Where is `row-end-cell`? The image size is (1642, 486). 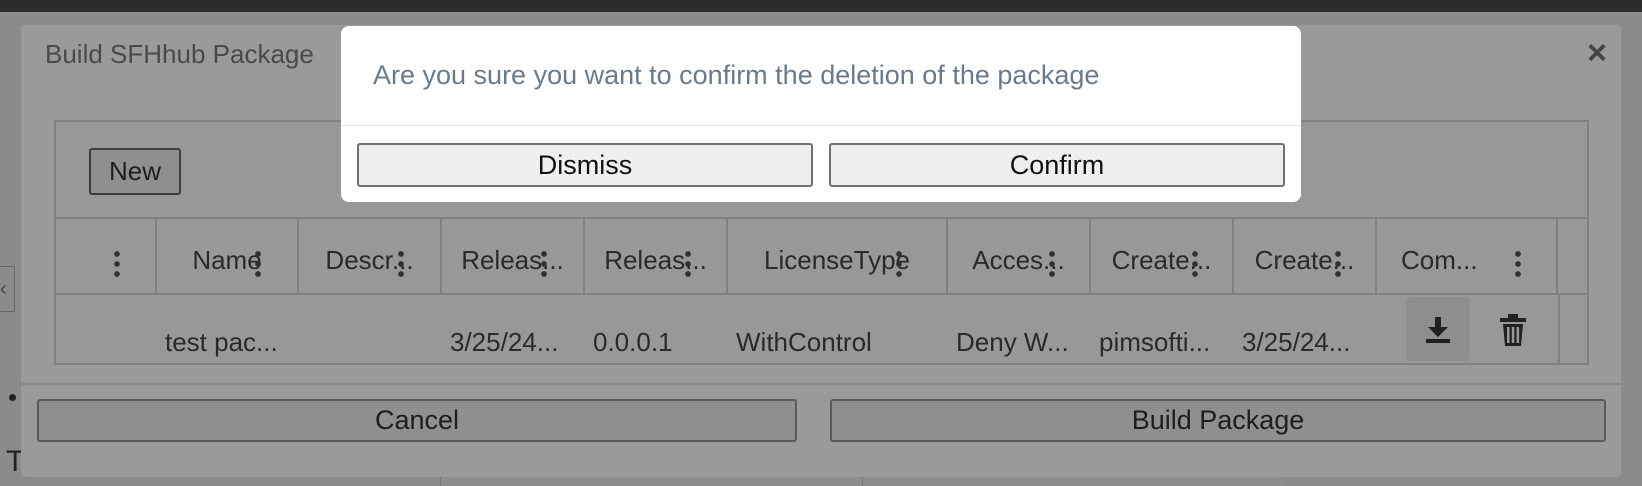
row-end-cell is located at coordinates (1572, 329).